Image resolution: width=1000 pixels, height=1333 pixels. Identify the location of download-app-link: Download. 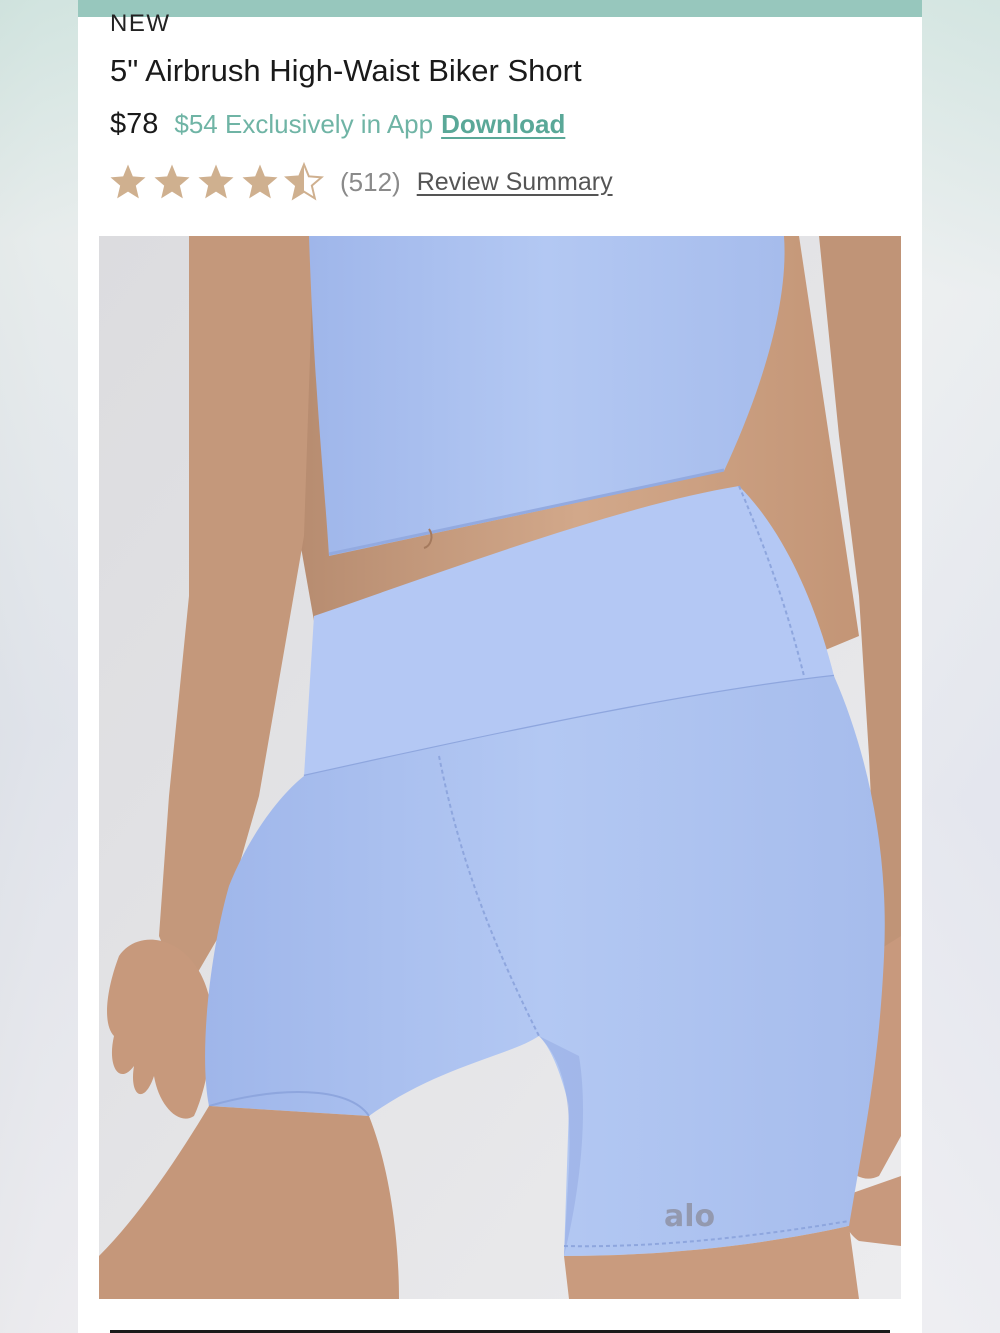
(503, 124).